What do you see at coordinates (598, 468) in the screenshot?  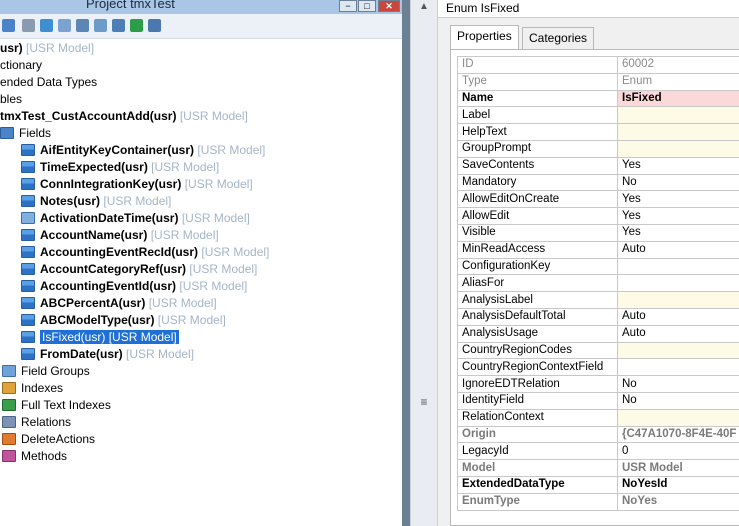 I see `property-row: Model USR Model` at bounding box center [598, 468].